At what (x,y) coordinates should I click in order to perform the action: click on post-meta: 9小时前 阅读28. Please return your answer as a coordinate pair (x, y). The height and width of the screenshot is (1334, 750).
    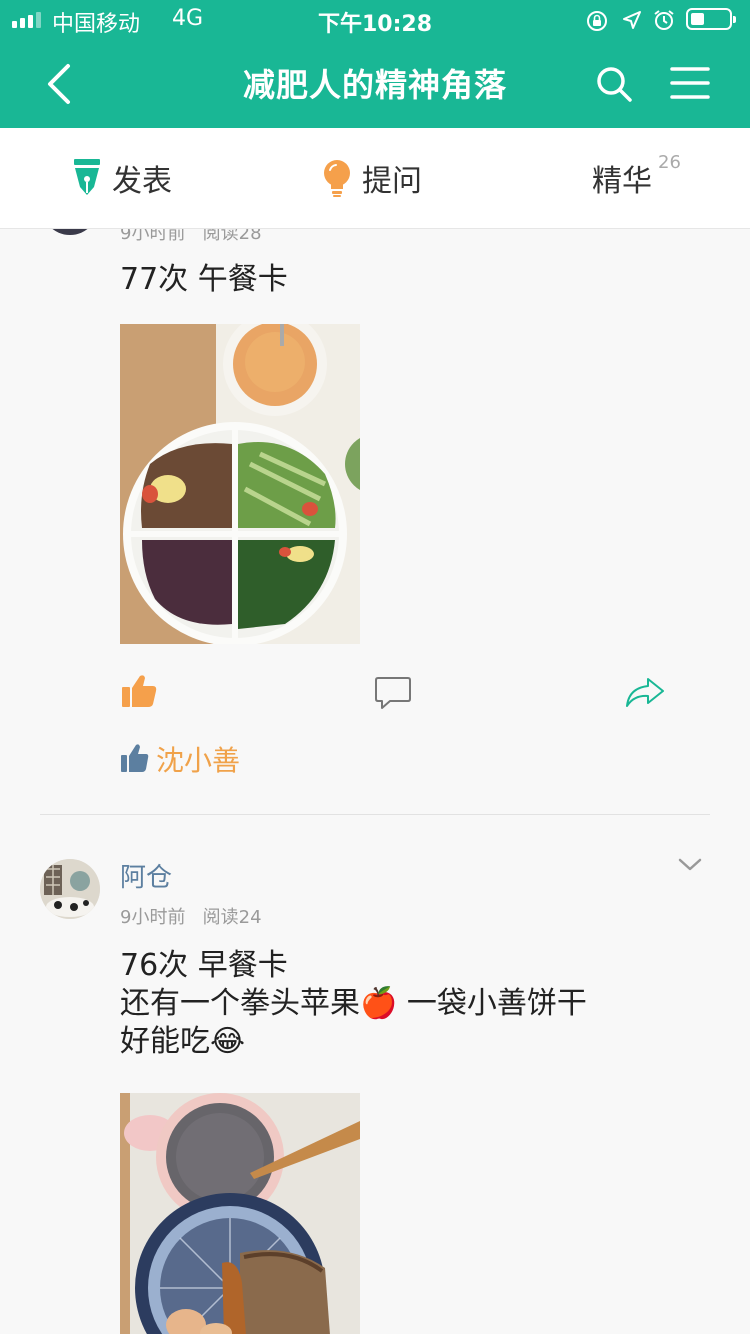
    Looking at the image, I should click on (191, 237).